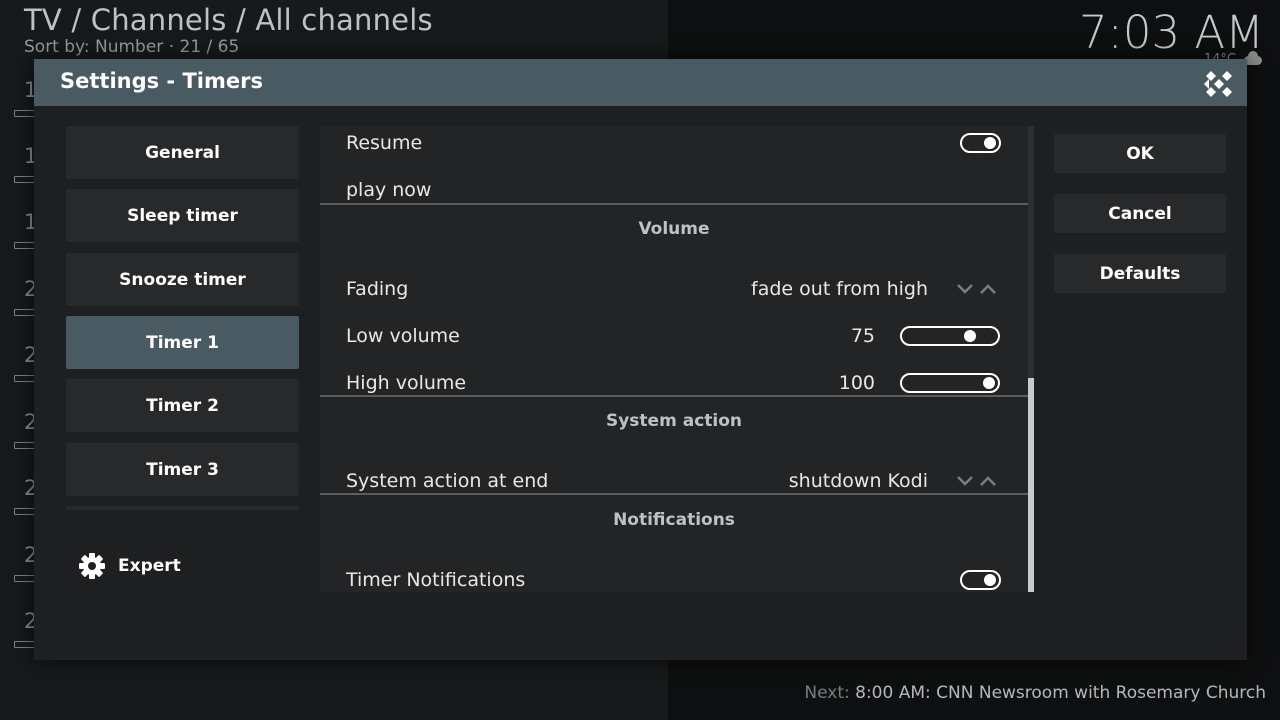  Describe the element at coordinates (1140, 153) in the screenshot. I see `ok-button: OK` at that location.